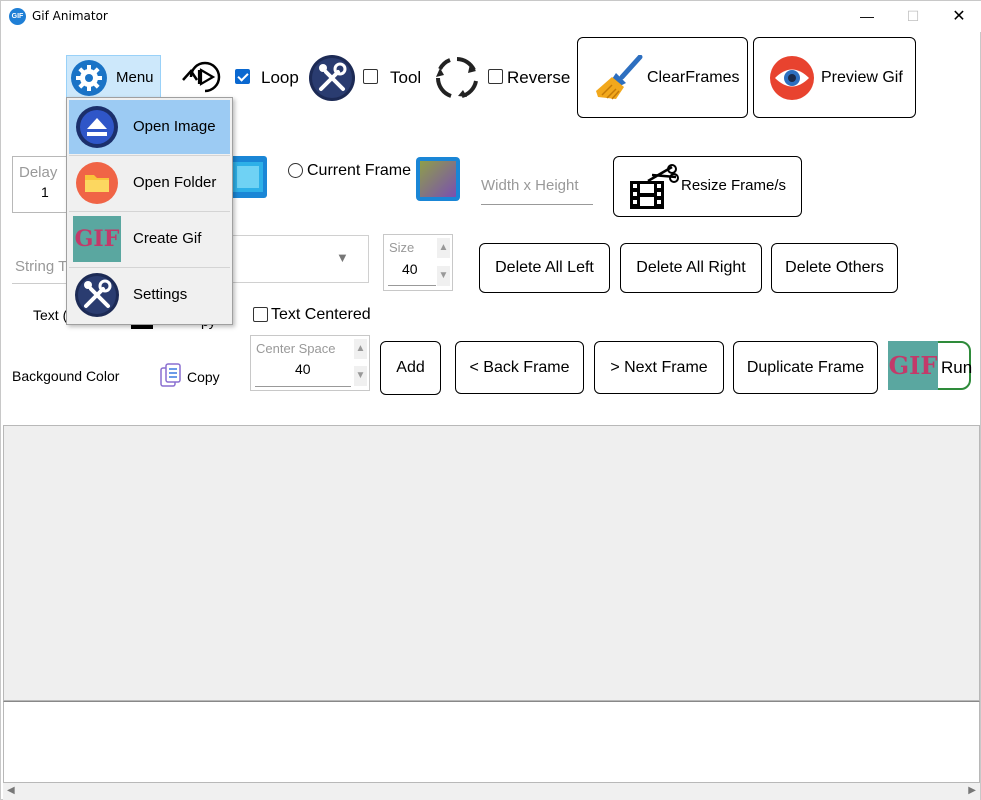 The width and height of the screenshot is (981, 800). Describe the element at coordinates (693, 77) in the screenshot. I see `clear-frames-label: ClearFrames` at that location.